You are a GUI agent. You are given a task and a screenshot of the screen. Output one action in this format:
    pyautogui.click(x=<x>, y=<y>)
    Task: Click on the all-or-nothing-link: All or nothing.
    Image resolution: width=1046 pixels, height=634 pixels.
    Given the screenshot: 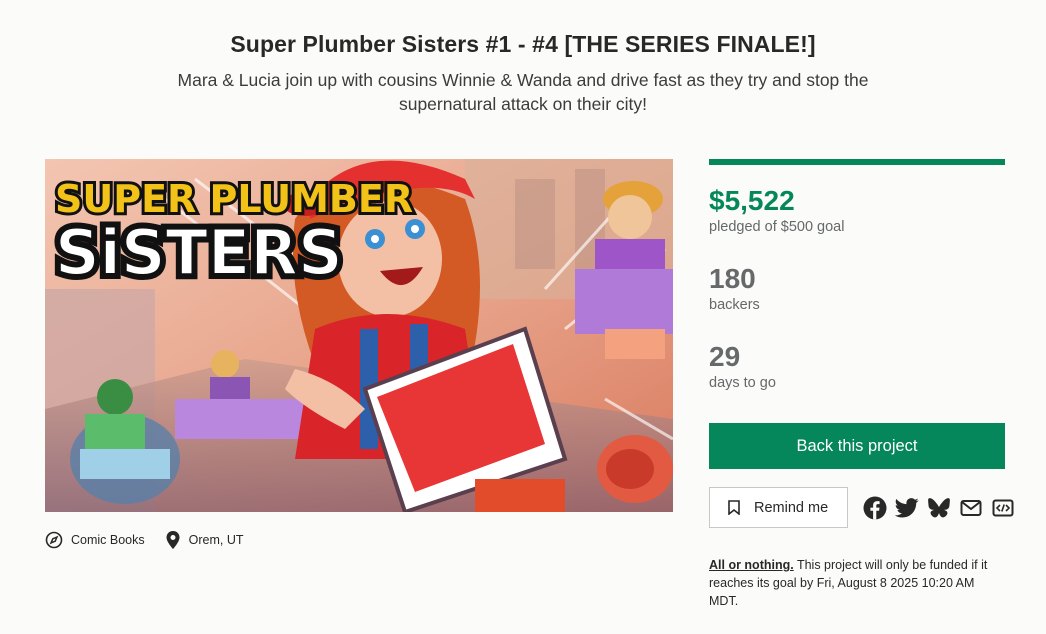 What is the action you would take?
    pyautogui.click(x=751, y=565)
    